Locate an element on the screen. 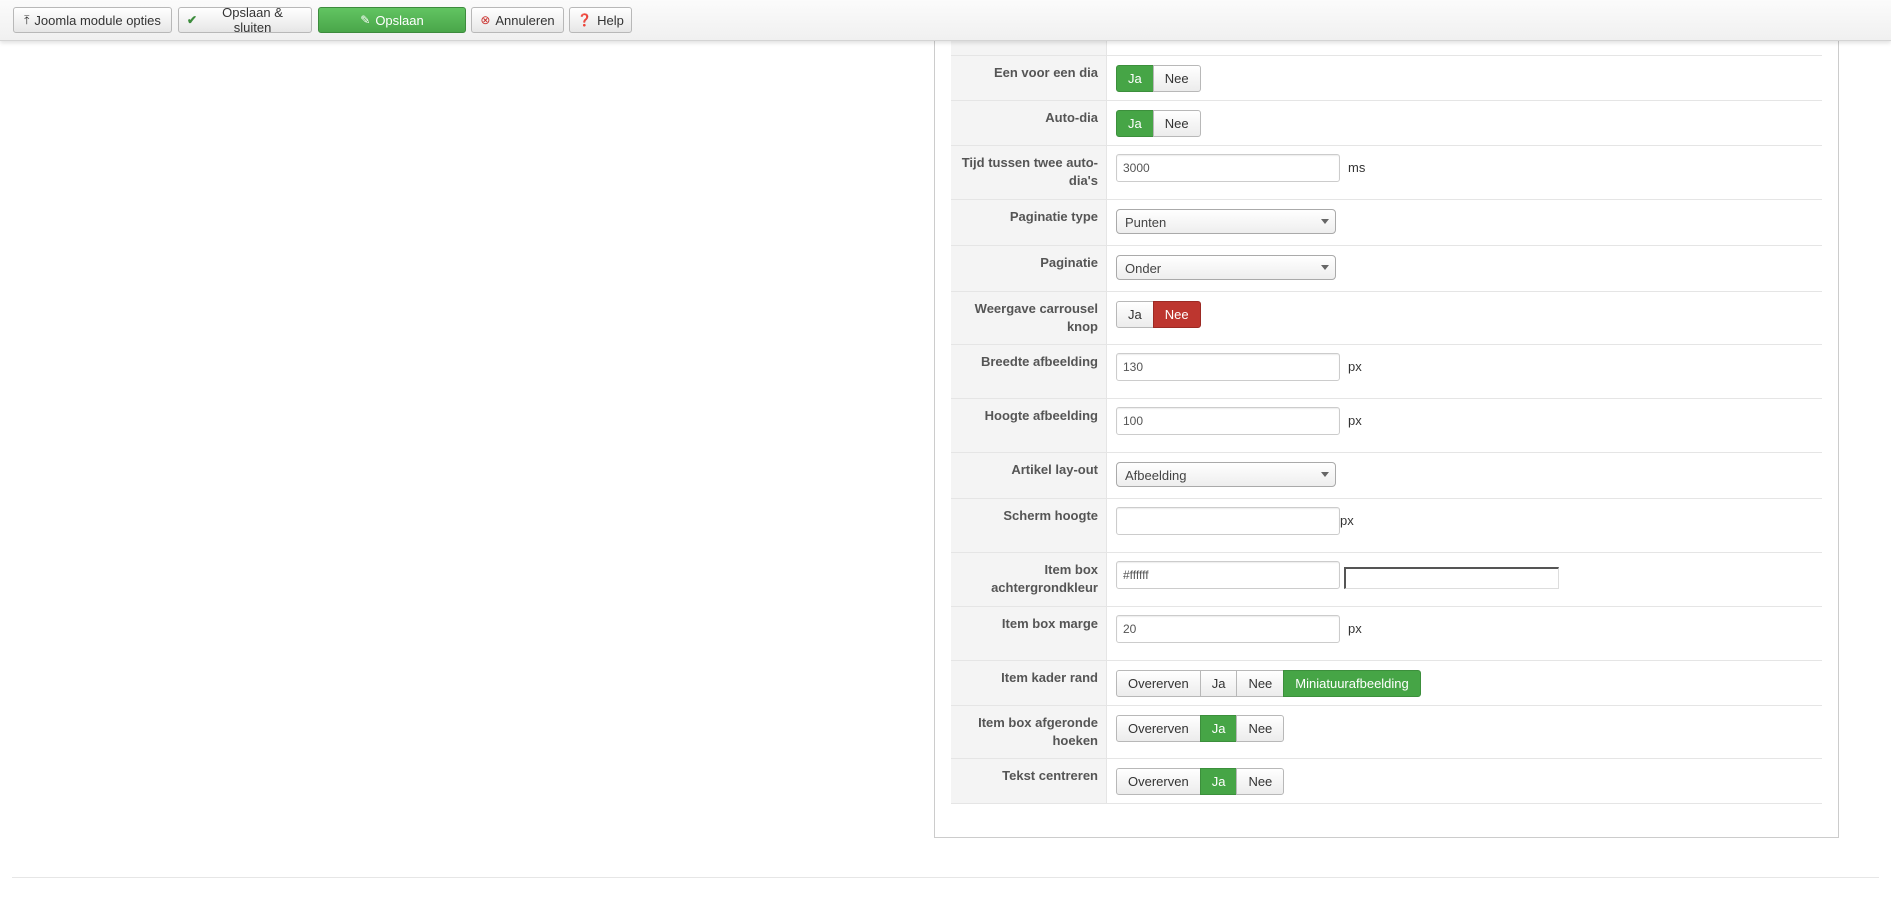  item-box-marge-input is located at coordinates (1228, 629).